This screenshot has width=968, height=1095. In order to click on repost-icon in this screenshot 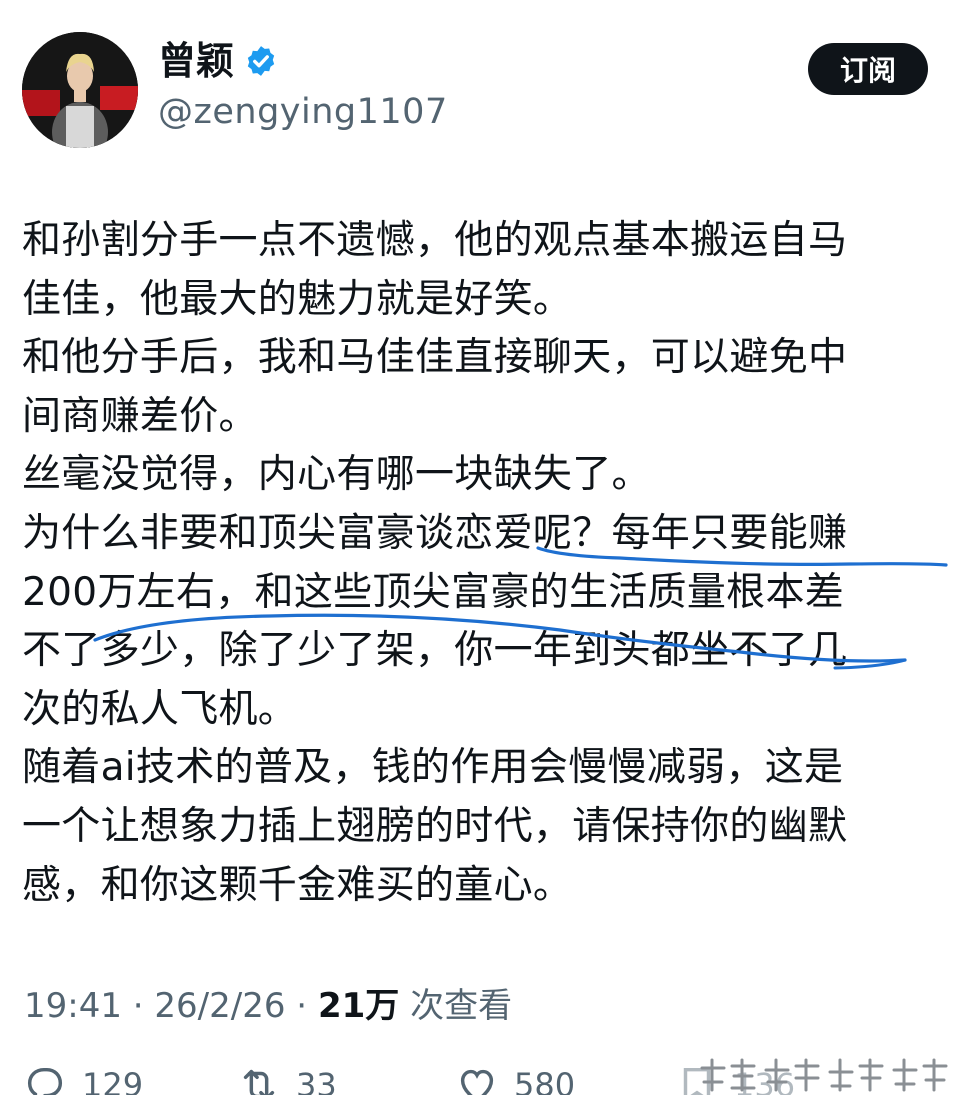, I will do `click(259, 1078)`.